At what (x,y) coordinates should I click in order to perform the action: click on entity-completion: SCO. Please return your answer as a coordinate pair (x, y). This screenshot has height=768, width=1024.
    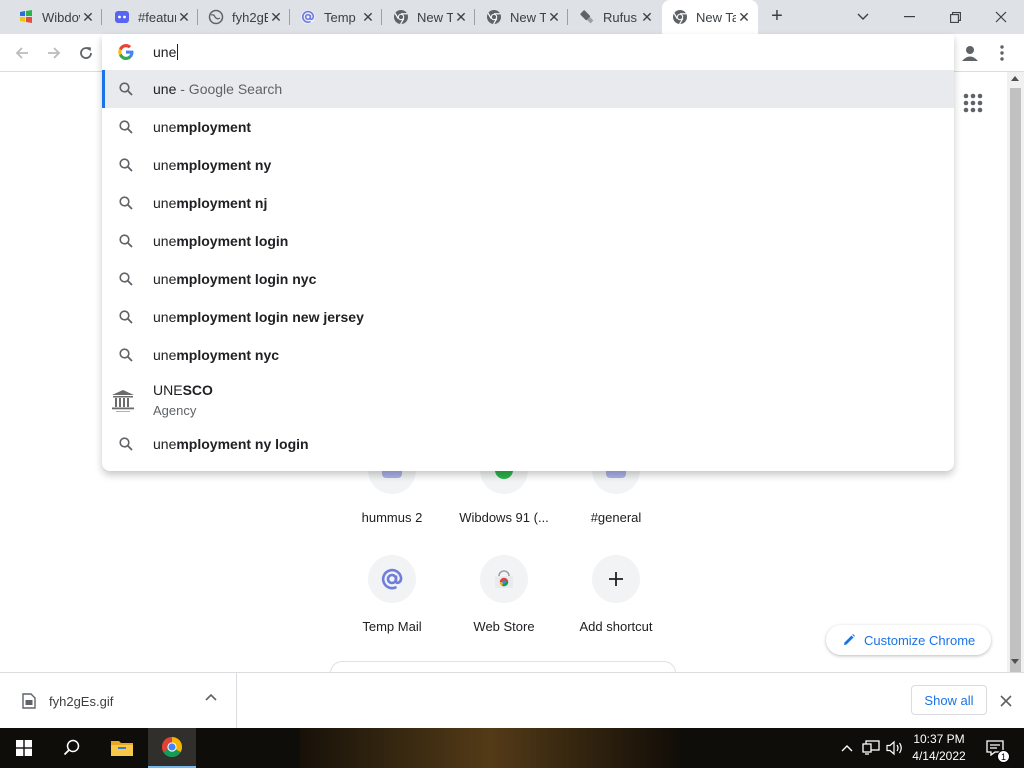
    Looking at the image, I should click on (197, 390).